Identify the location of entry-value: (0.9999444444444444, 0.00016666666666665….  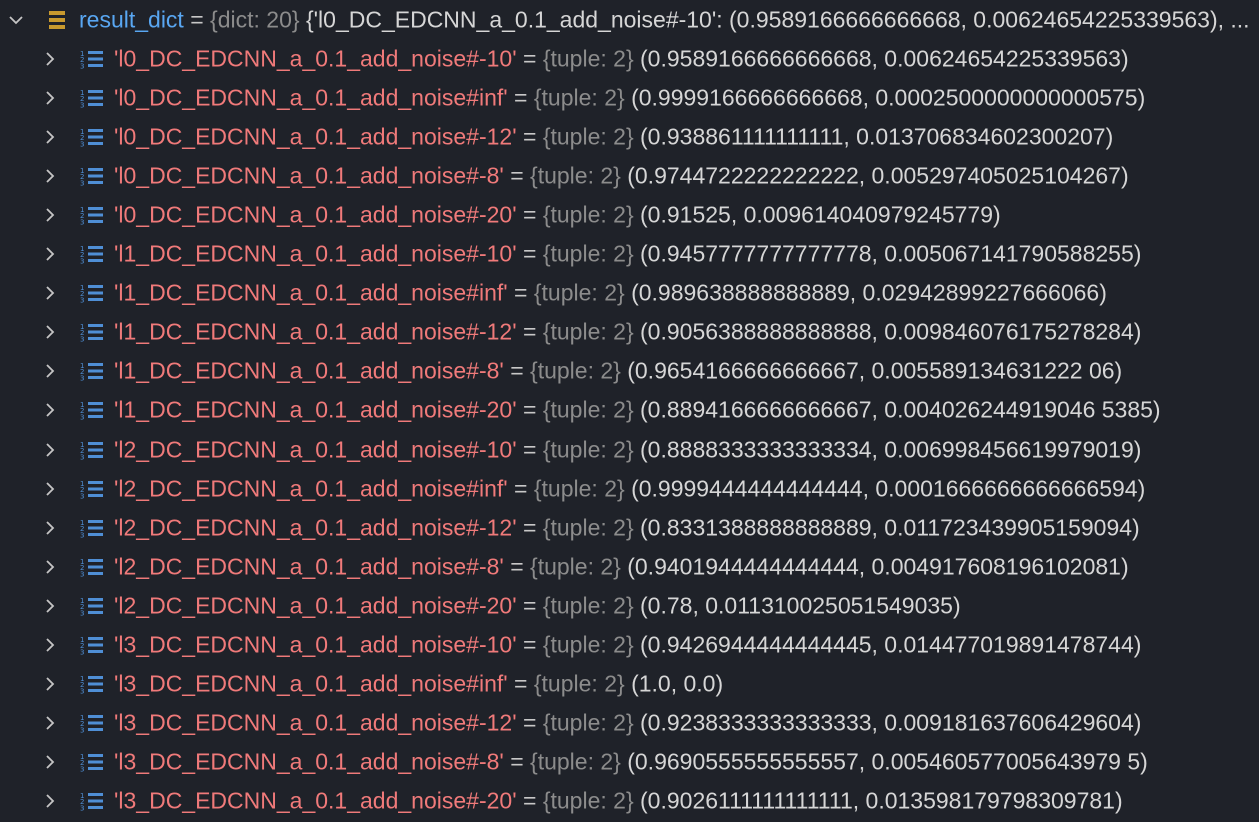
(888, 488).